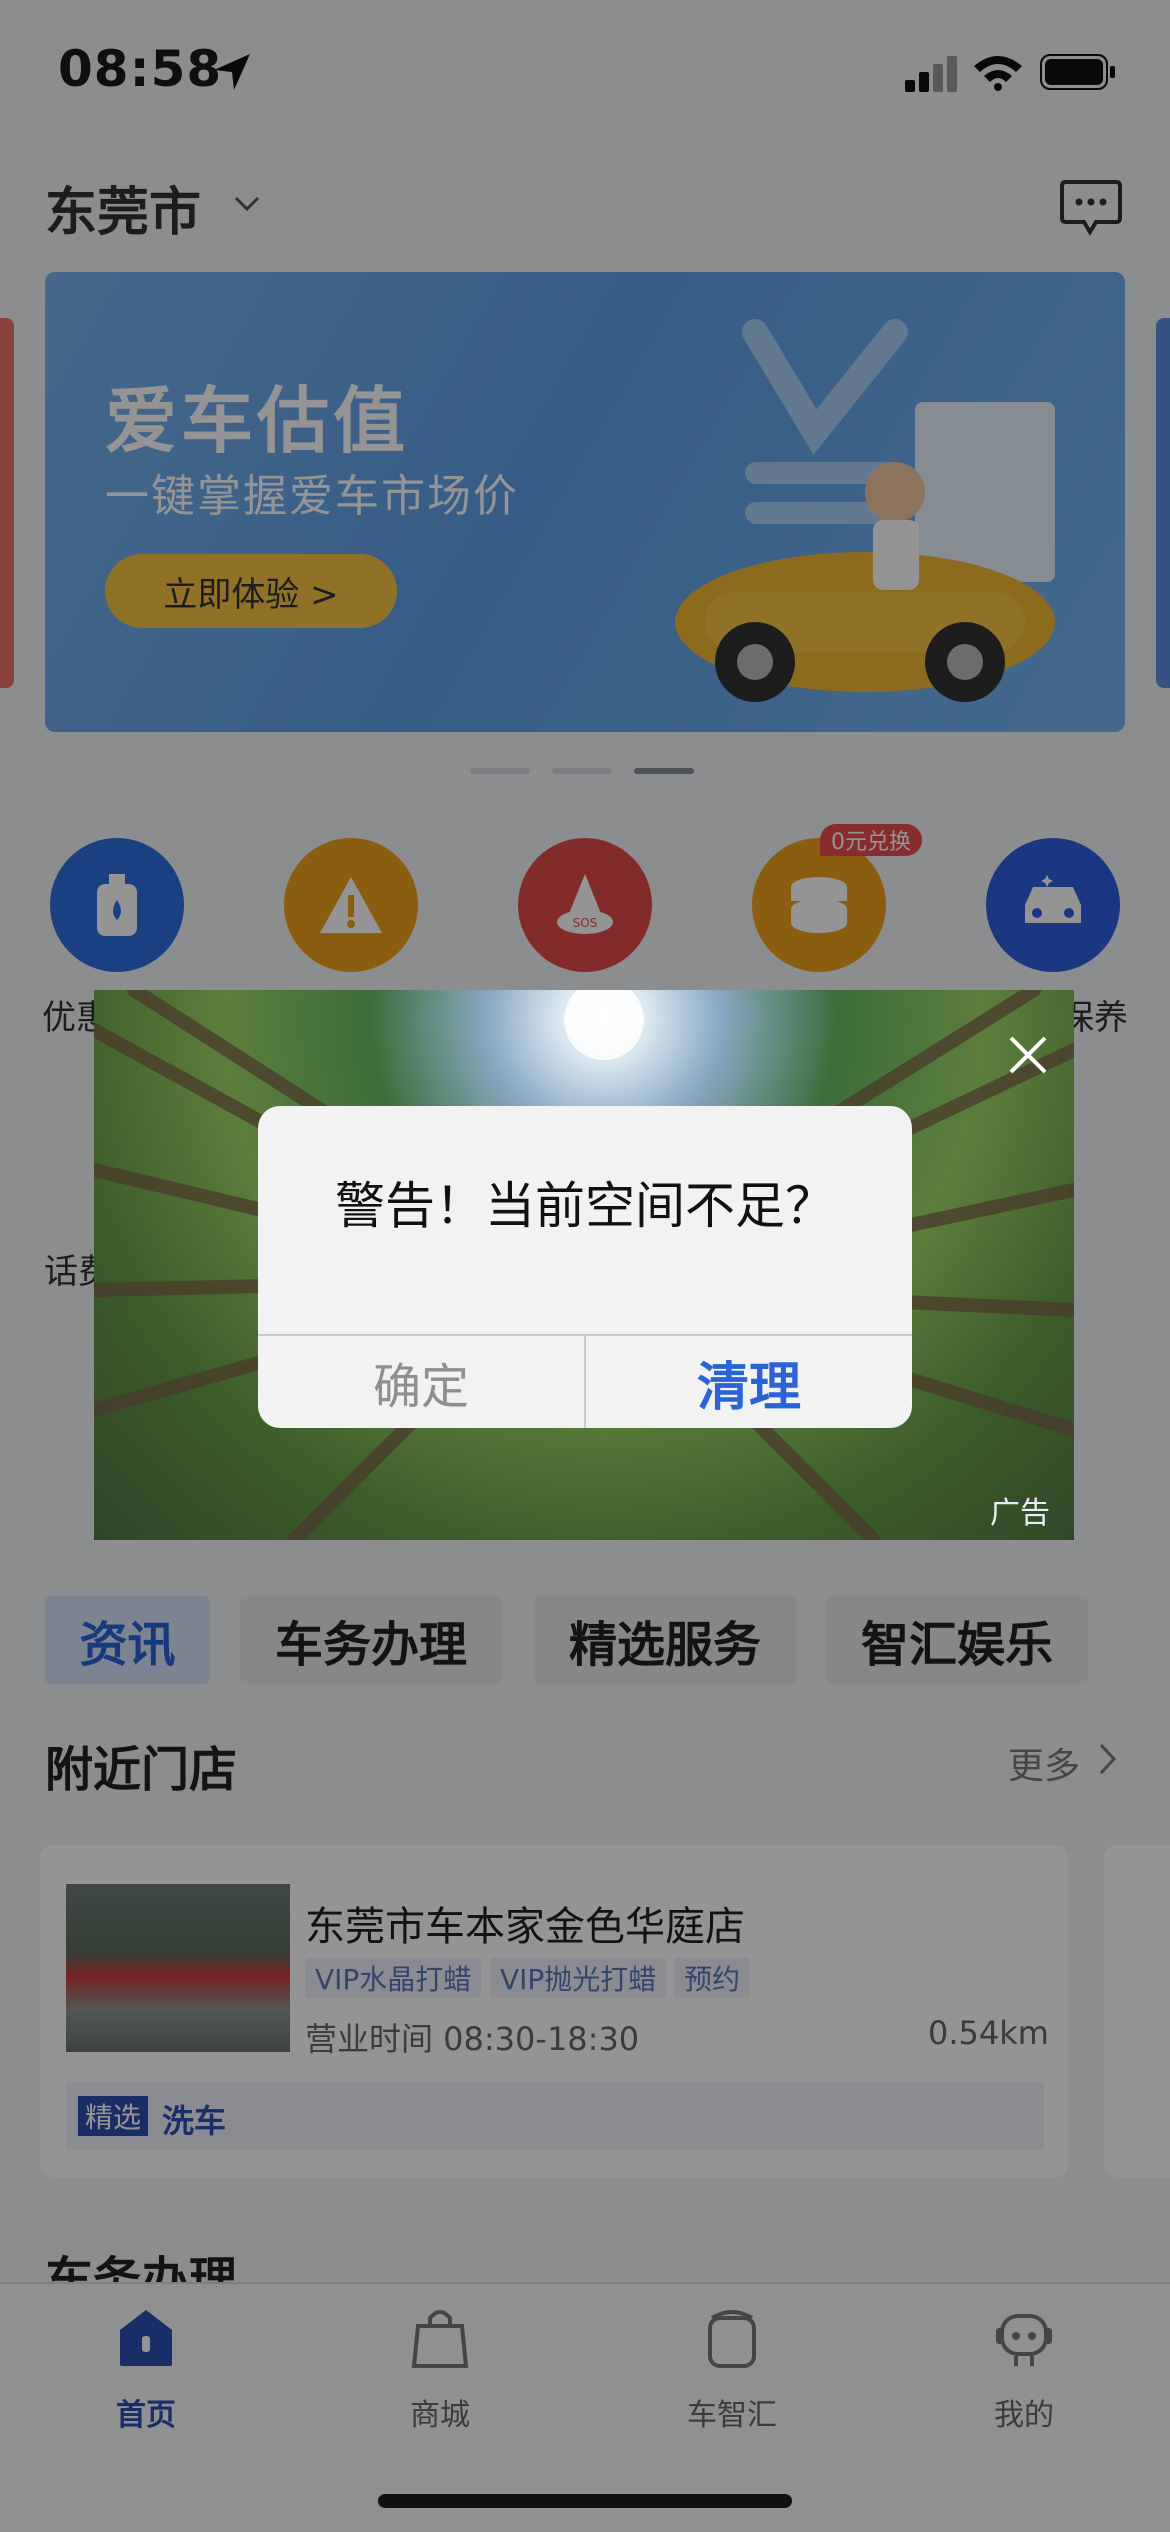 Image resolution: width=1170 pixels, height=2532 pixels. I want to click on alert-ok-button: 确定, so click(421, 1382).